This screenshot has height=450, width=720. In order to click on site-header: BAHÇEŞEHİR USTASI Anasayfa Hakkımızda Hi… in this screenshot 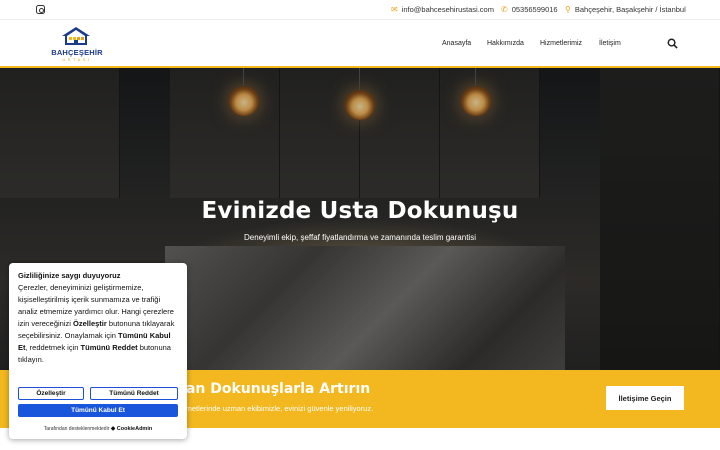, I will do `click(360, 44)`.